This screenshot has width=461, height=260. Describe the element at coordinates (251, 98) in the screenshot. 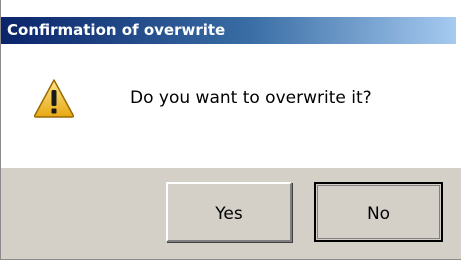

I see `dialog-message: Do you want to overwrite it?` at that location.